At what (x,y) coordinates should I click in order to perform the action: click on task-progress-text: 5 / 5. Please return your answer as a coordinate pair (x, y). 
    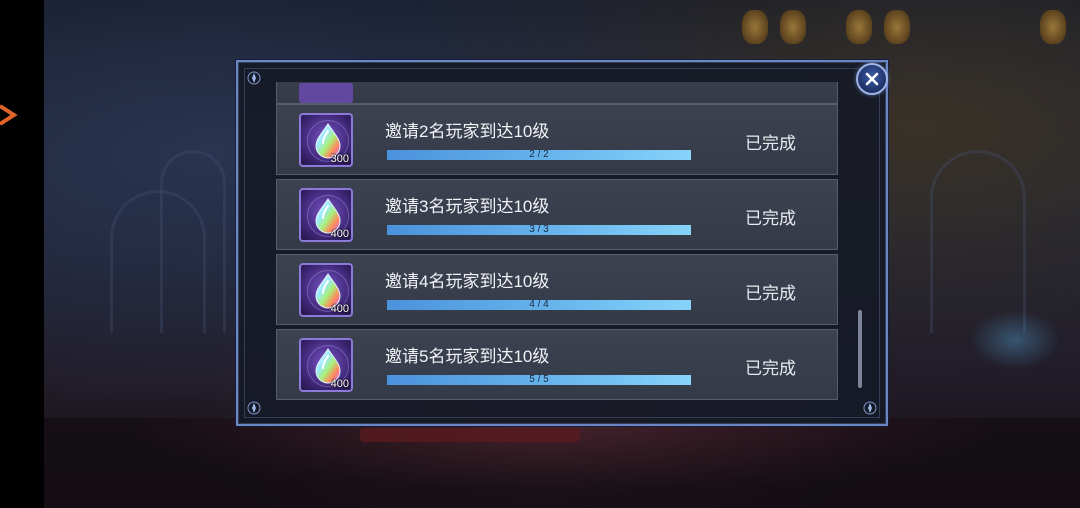
    Looking at the image, I should click on (539, 379).